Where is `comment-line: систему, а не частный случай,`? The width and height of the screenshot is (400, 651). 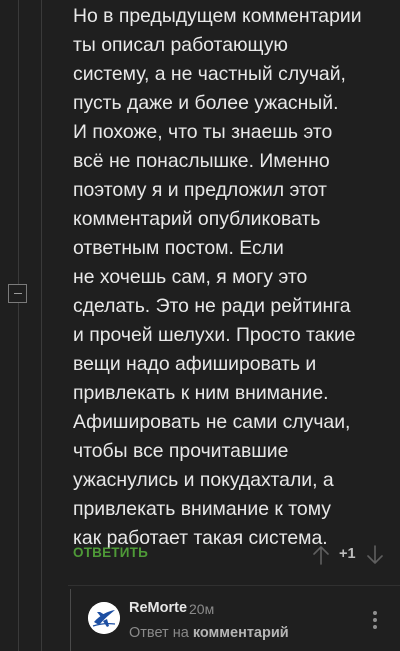 comment-line: систему, а не частный случай, is located at coordinates (209, 74).